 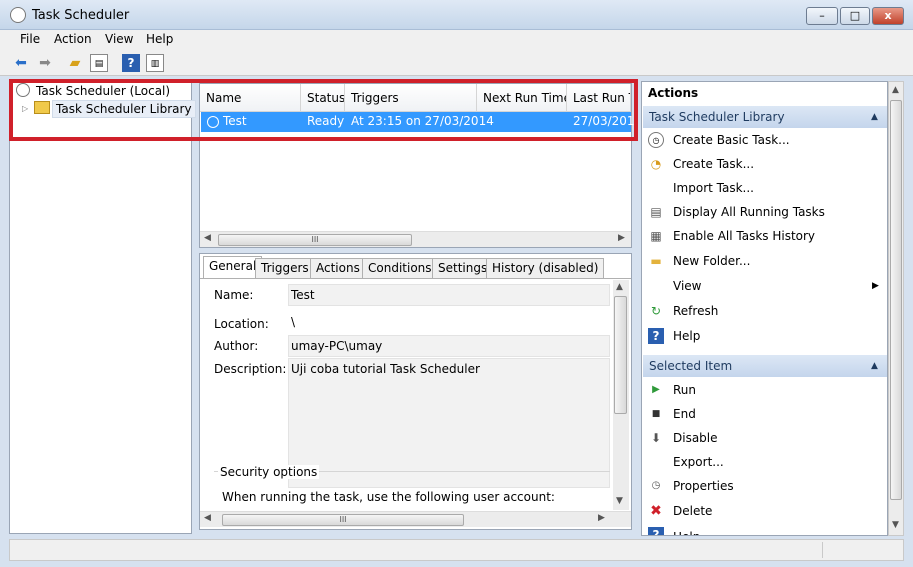 I want to click on menu-help: Help, so click(x=159, y=39).